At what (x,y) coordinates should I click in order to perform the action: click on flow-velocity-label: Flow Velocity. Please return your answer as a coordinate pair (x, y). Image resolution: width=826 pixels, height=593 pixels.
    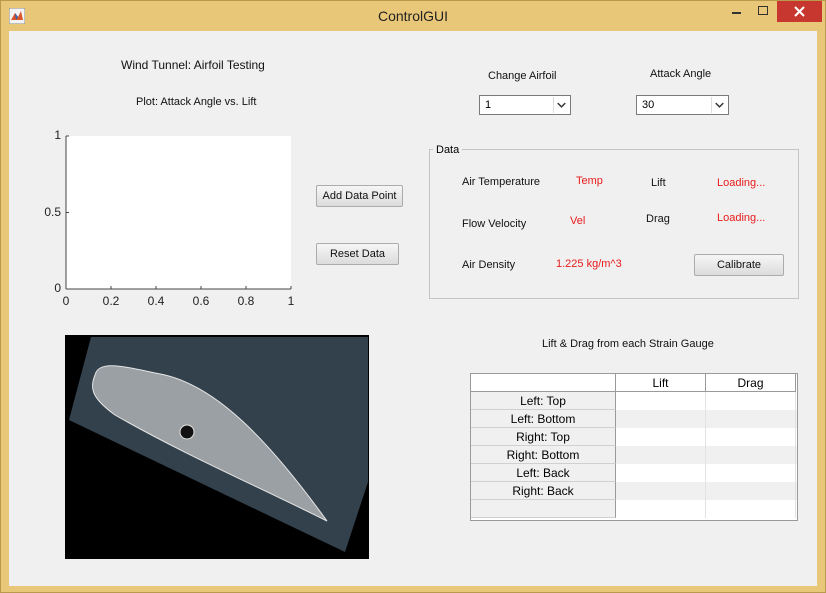
    Looking at the image, I should click on (494, 224).